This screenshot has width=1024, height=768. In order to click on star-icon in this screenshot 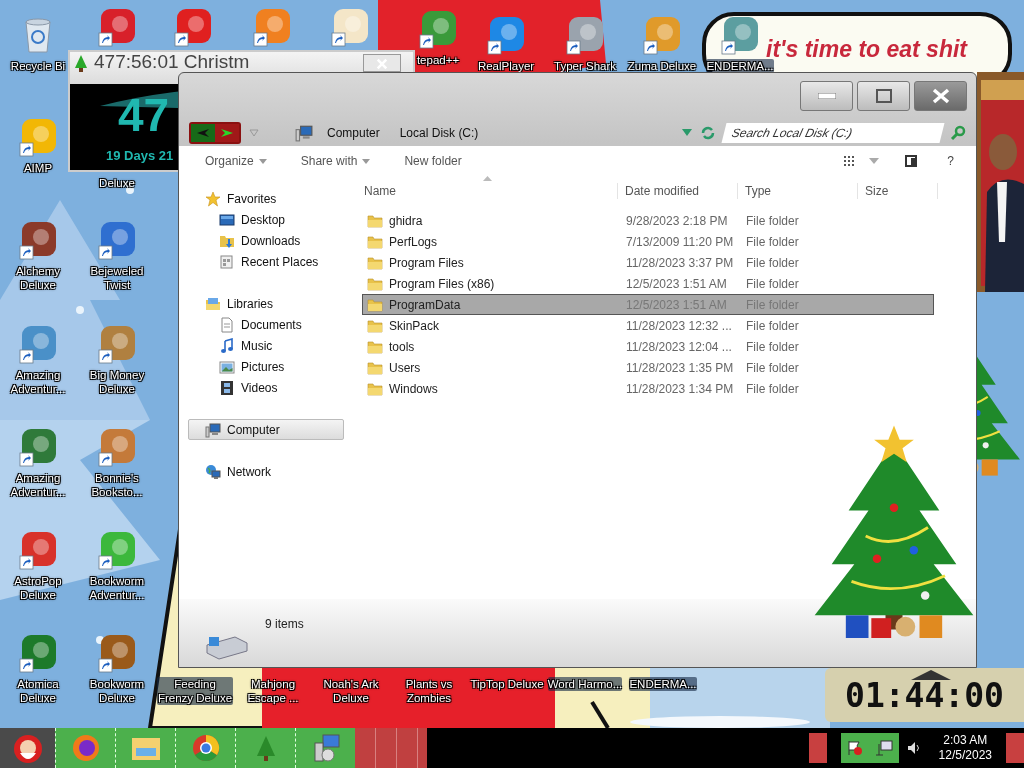, I will do `click(213, 198)`.